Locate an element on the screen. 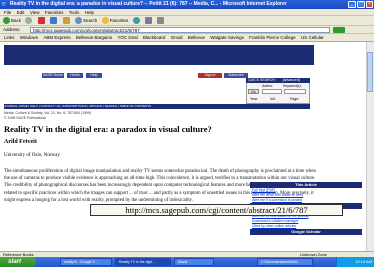 The width and height of the screenshot is (374, 267). home-button is located at coordinates (66, 21).